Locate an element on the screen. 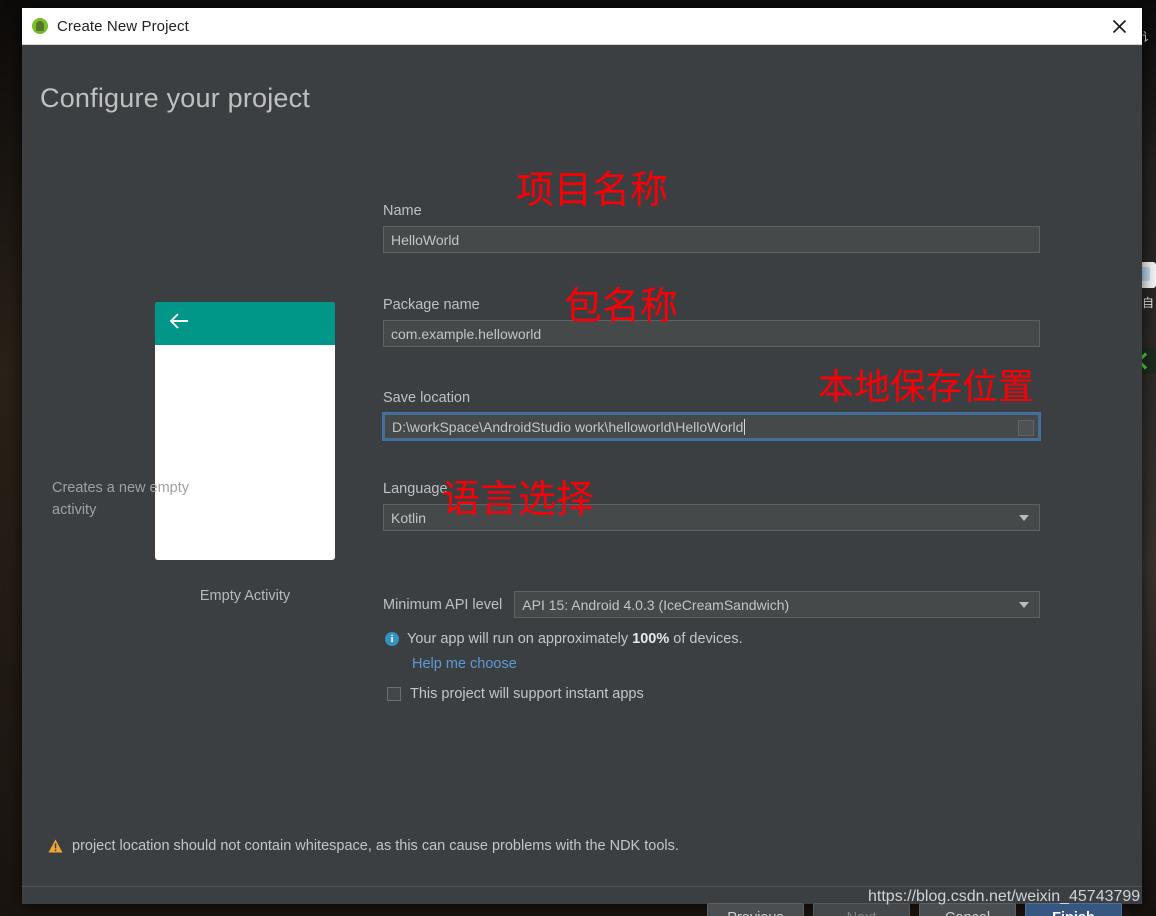  name-input-value: HelloWorld is located at coordinates (425, 239).